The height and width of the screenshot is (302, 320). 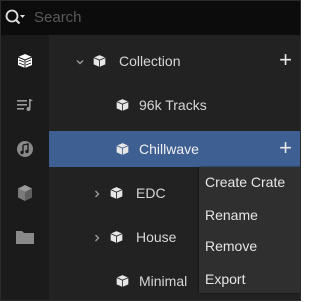 I want to click on sidebar-item-packages, so click(x=25, y=193).